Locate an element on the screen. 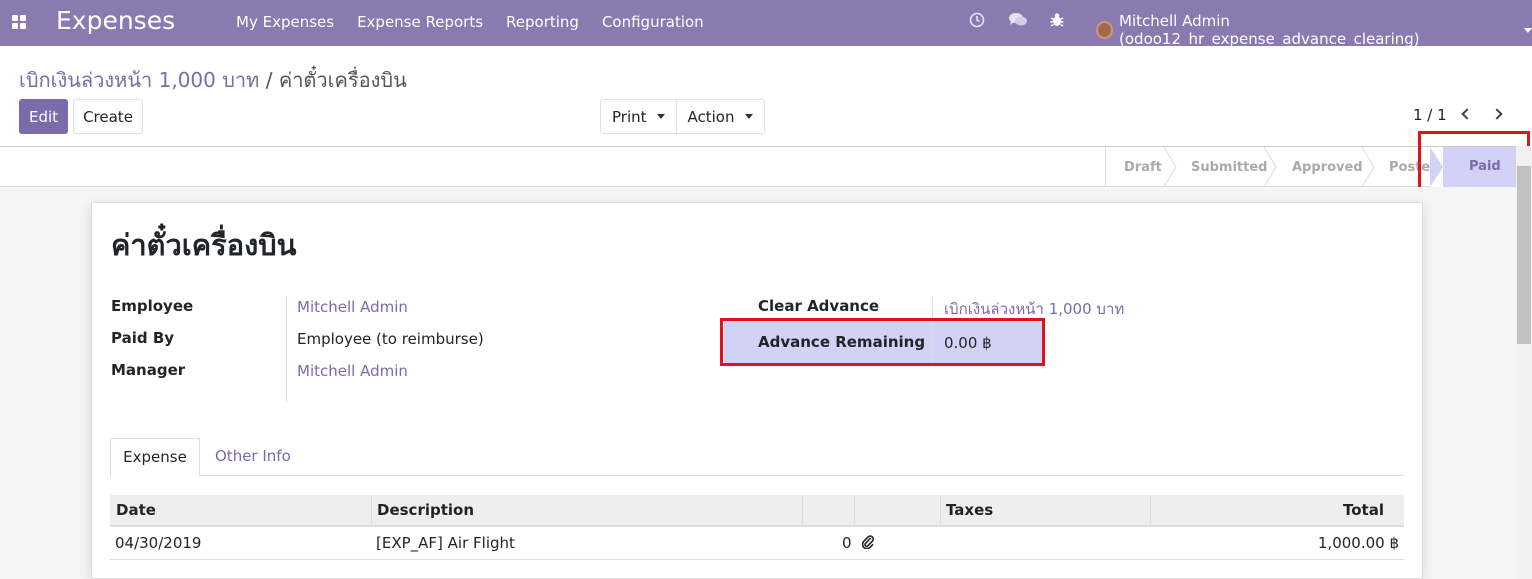 The image size is (1532, 579). cell-quantity: 0 is located at coordinates (847, 543).